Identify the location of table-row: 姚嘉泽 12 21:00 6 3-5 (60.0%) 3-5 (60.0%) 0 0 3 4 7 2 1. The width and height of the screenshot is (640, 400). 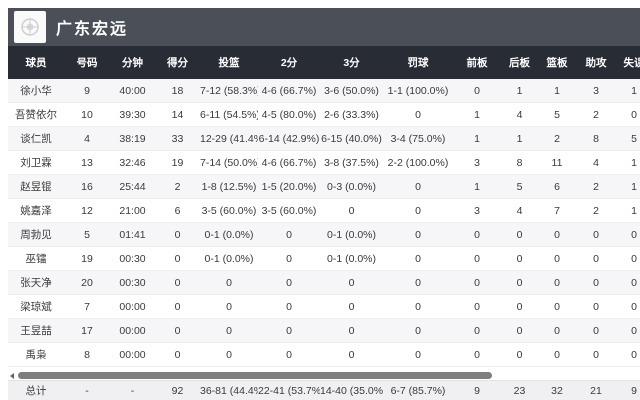
(324, 211).